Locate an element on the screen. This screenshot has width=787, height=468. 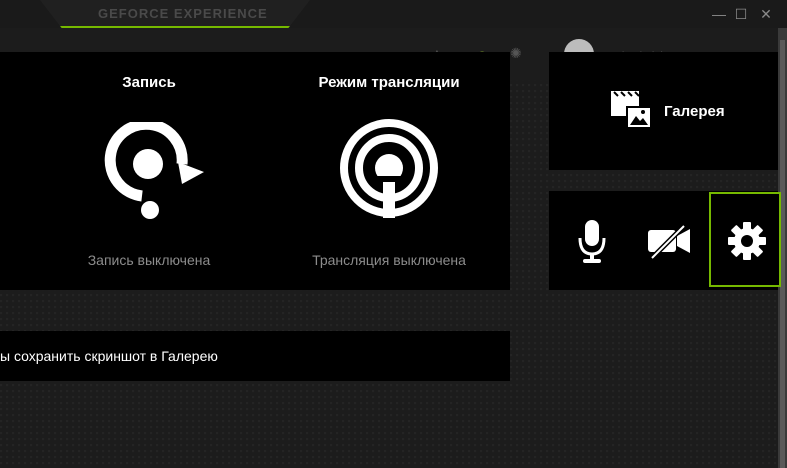
record-status: Запись выключена is located at coordinates (149, 260).